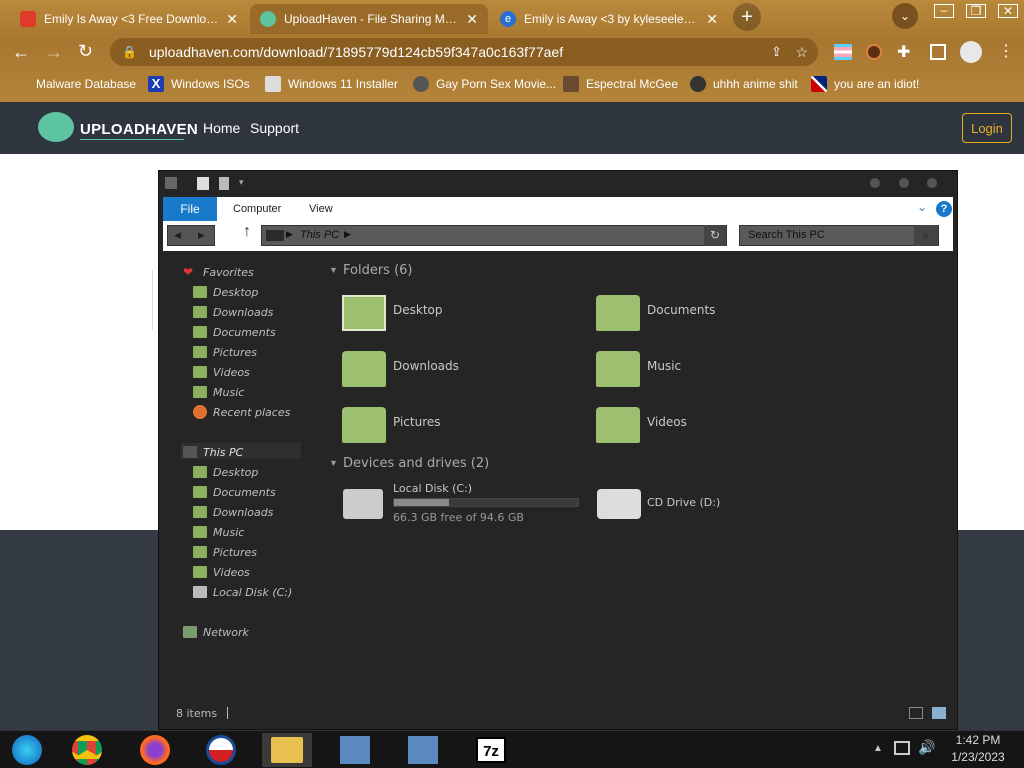 This screenshot has width=1024, height=768. What do you see at coordinates (494, 235) in the screenshot?
I see `address-box: ▶ This PC ▶ ↻` at bounding box center [494, 235].